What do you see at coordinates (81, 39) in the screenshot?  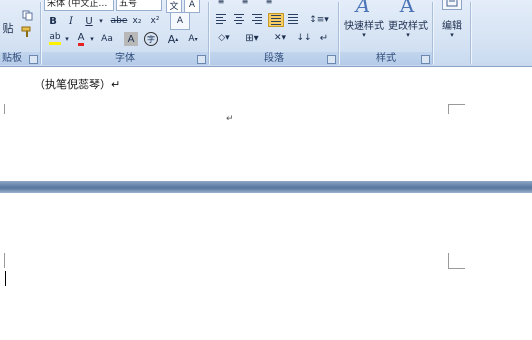 I see `font-color-button: A` at bounding box center [81, 39].